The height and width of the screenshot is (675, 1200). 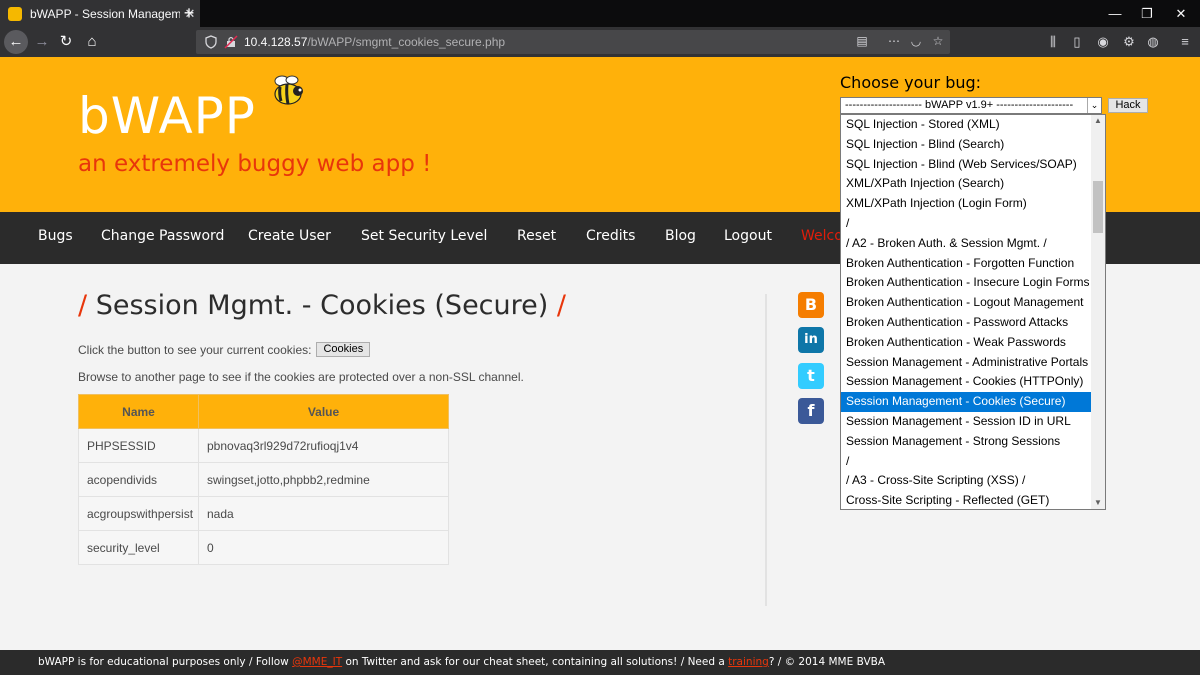 I want to click on cookie-name: PHPSESSID, so click(x=138, y=445).